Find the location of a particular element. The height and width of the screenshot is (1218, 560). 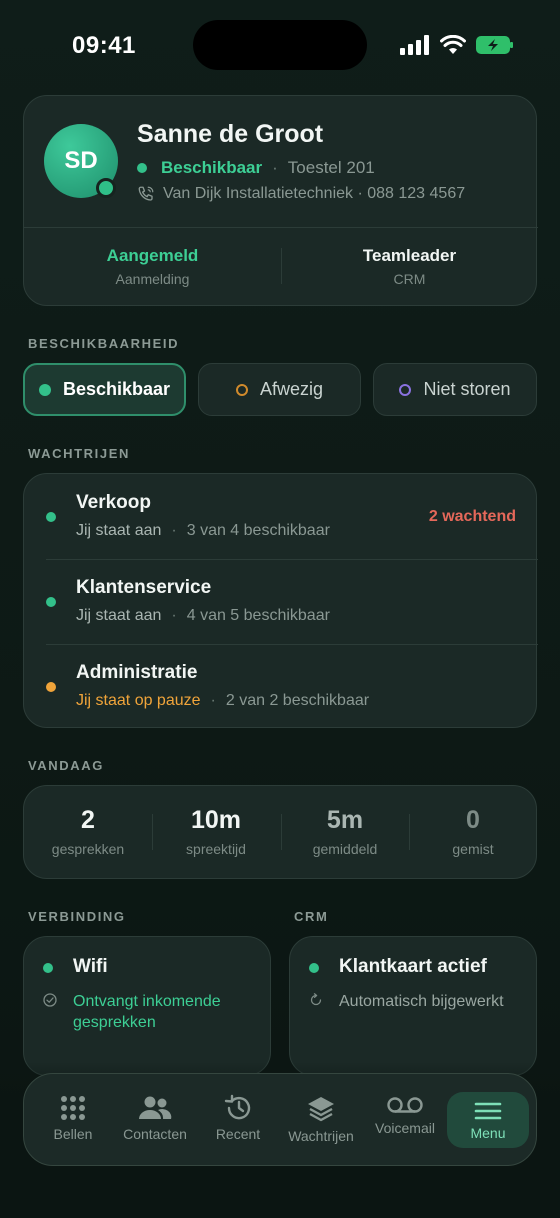

tab-contacten: Contacten is located at coordinates (155, 1119).